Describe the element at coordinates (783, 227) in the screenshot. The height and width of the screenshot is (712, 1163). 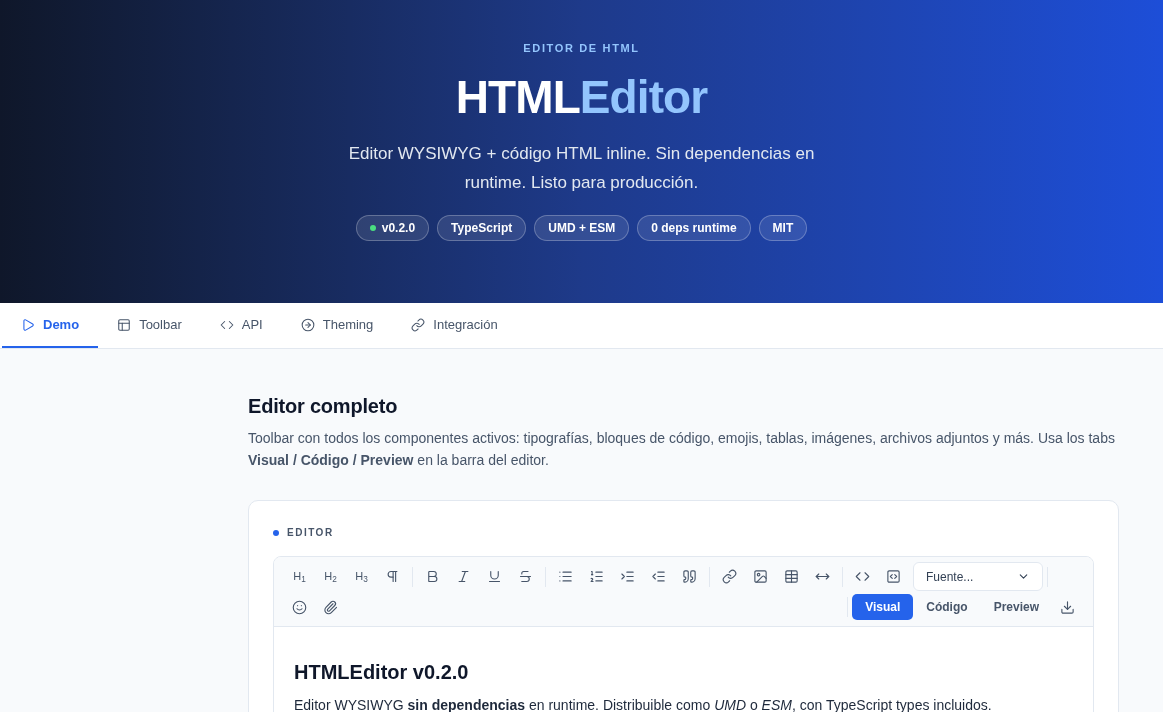
I see `badge: MIT` at that location.